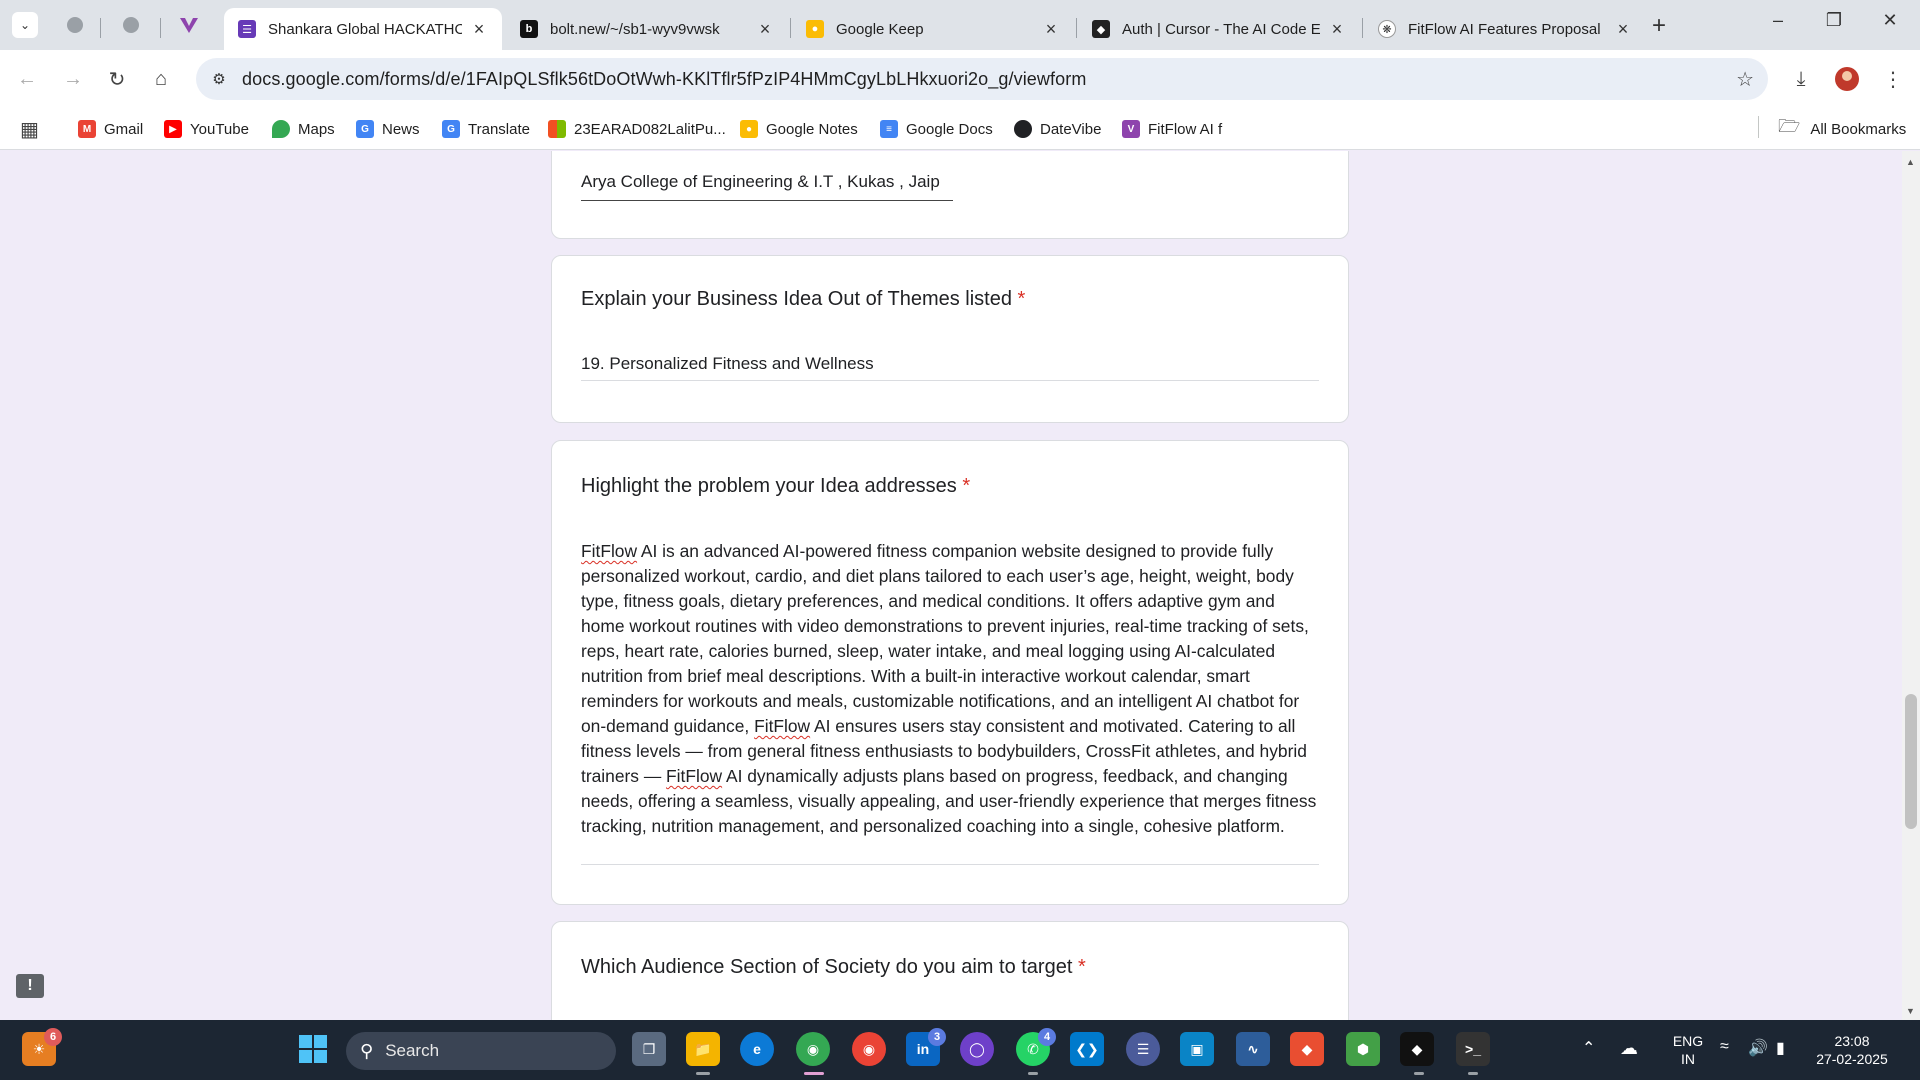  Describe the element at coordinates (799, 129) in the screenshot. I see `bookmark-google-notes: ● Google Notes` at that location.